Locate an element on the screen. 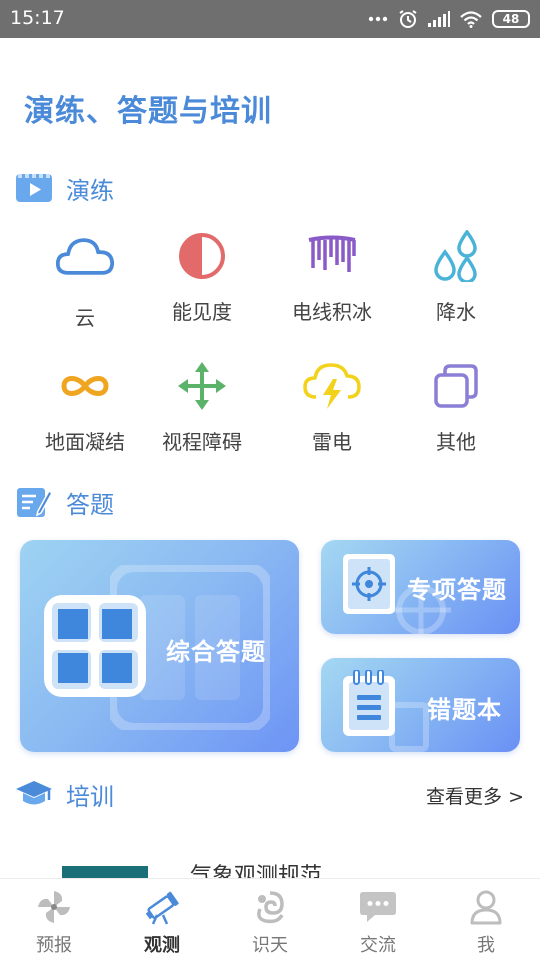 This screenshot has height=960, width=540. status-icons: 48 is located at coordinates (449, 19).